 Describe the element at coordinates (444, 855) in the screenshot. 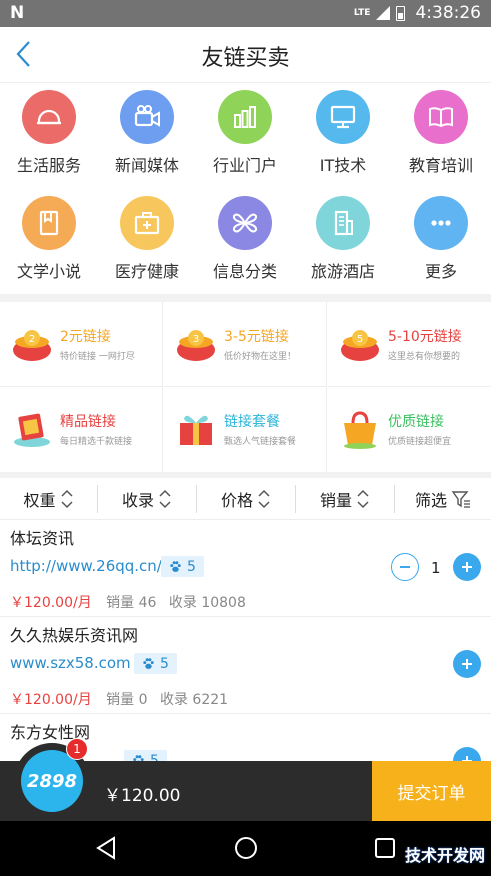

I see `watermark: 技术开发网` at that location.